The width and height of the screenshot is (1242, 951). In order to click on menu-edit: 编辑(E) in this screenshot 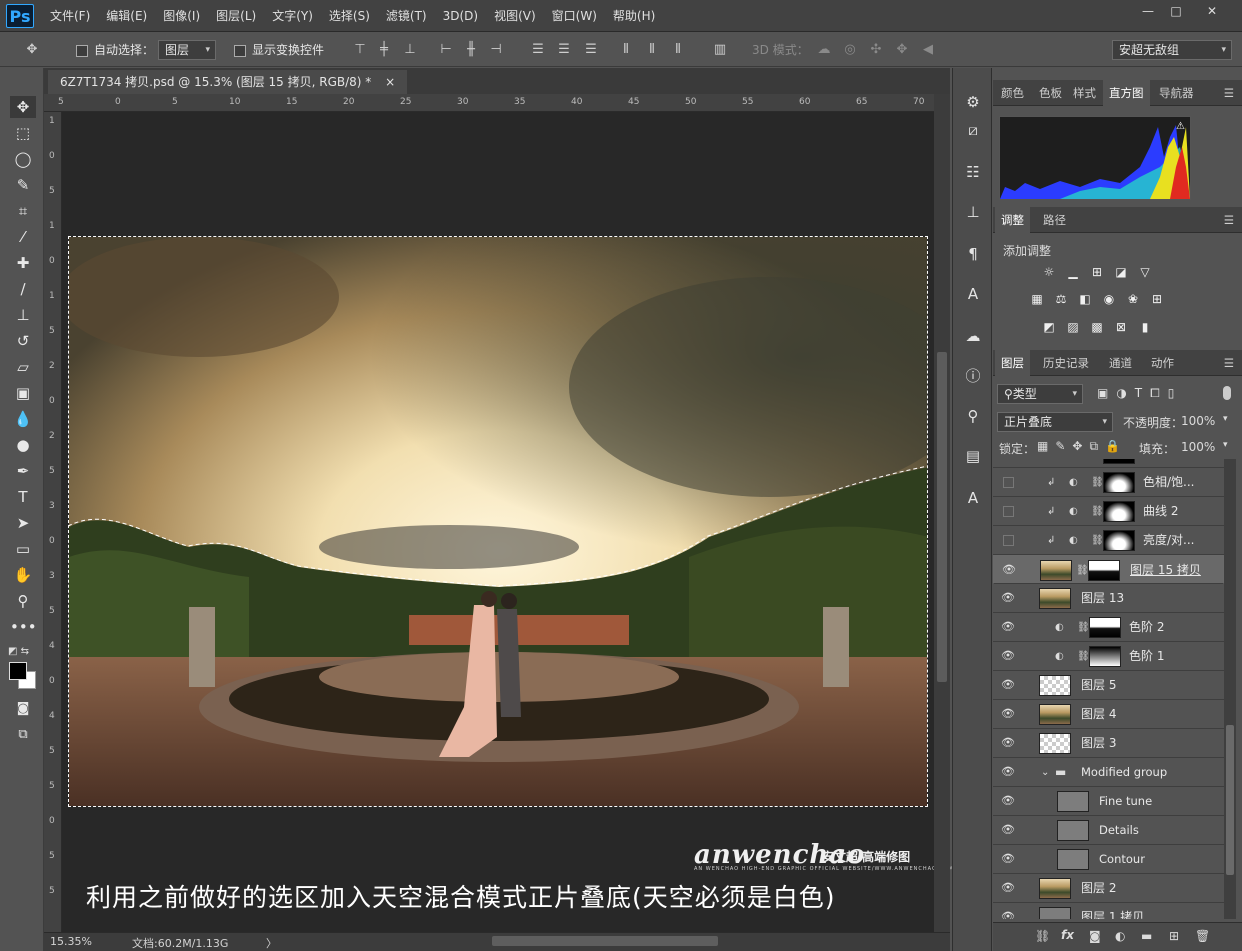, I will do `click(126, 16)`.